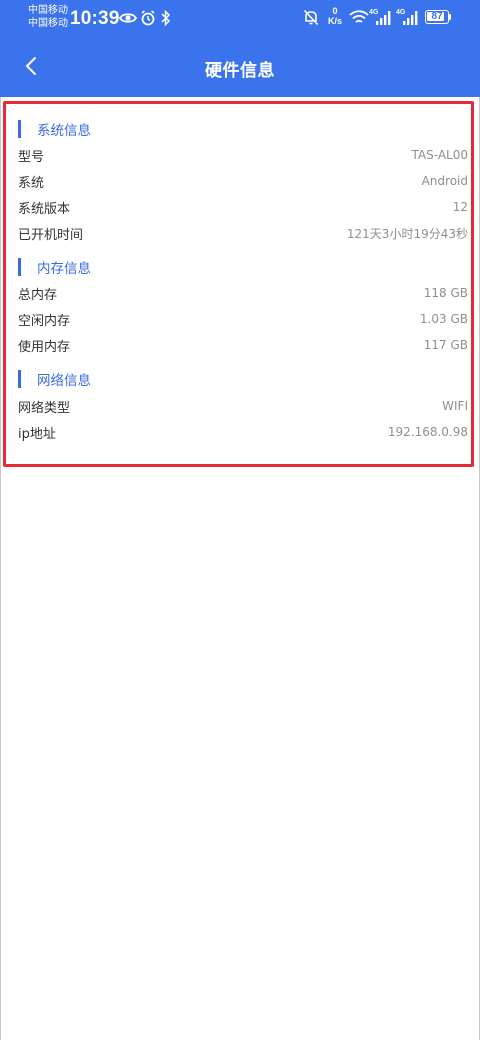 The width and height of the screenshot is (480, 1040). Describe the element at coordinates (450, 17) in the screenshot. I see `battery-tip` at that location.